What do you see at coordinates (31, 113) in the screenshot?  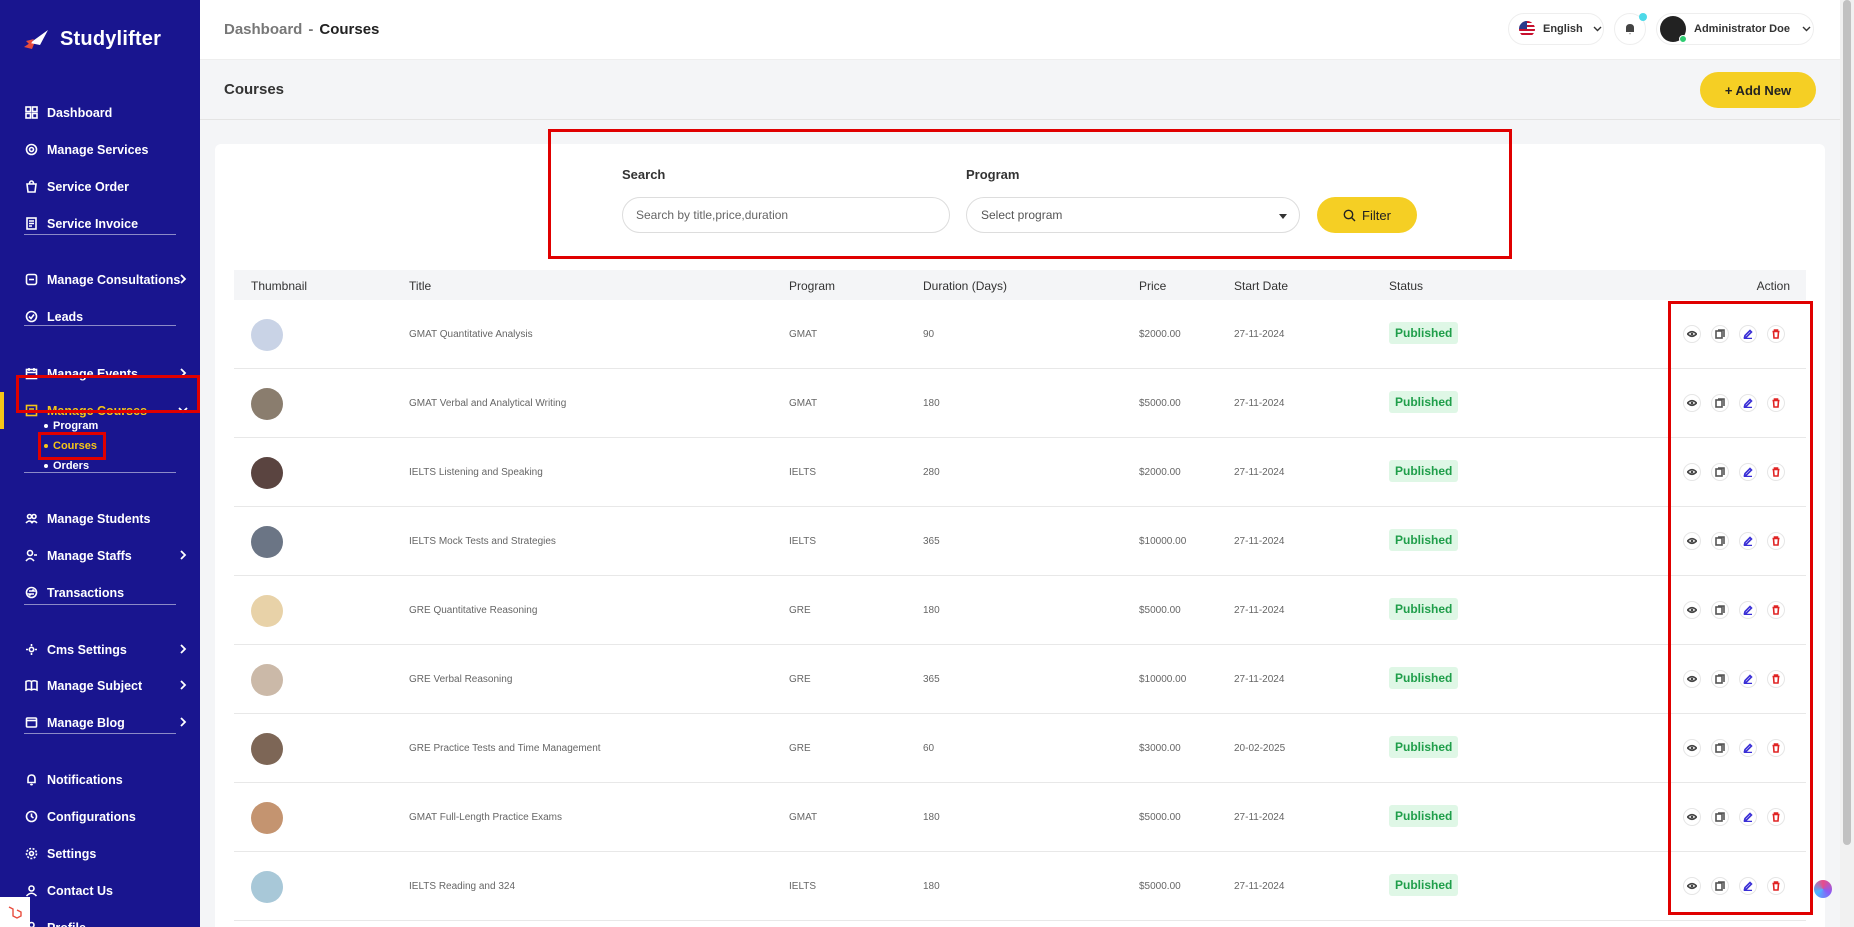 I see `grid-icon` at bounding box center [31, 113].